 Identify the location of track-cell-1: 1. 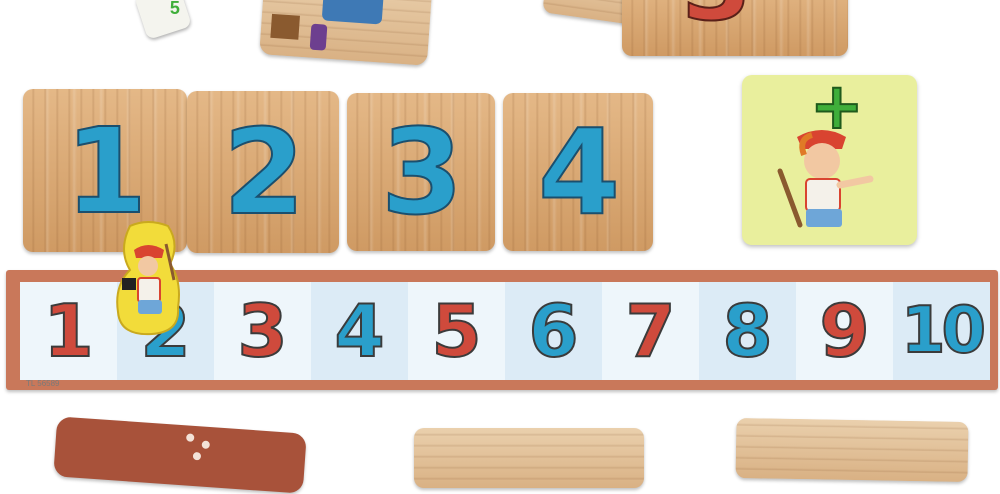
(68, 331).